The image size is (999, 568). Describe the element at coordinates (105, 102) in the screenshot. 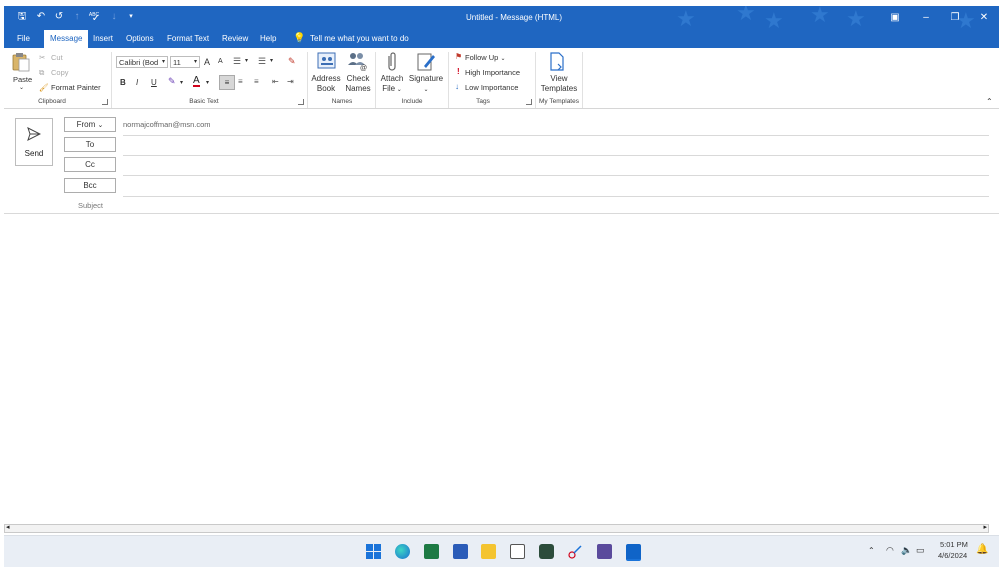

I see `clipboard-launcher-icon` at that location.